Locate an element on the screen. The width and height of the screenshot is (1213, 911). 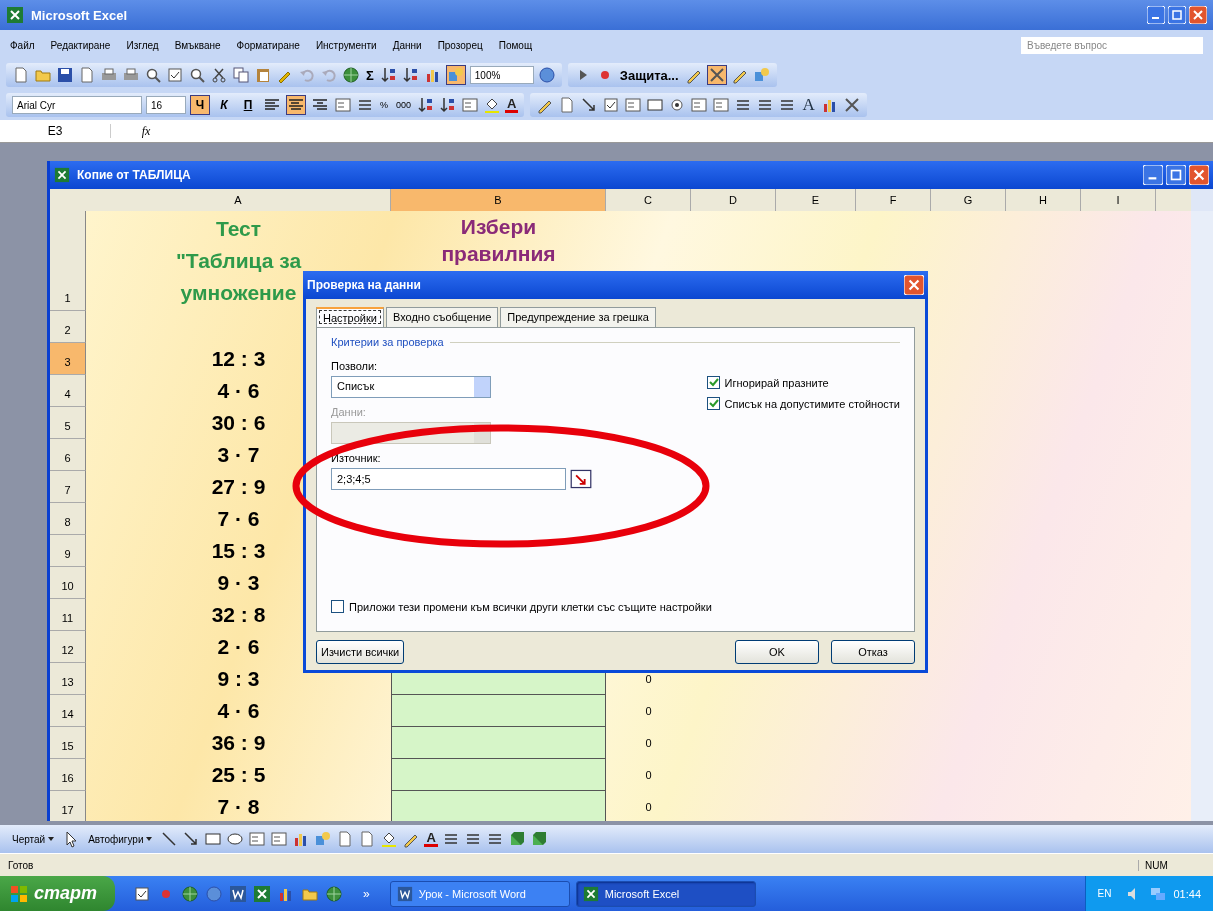
row-header: 1 is located at coordinates (68, 261).